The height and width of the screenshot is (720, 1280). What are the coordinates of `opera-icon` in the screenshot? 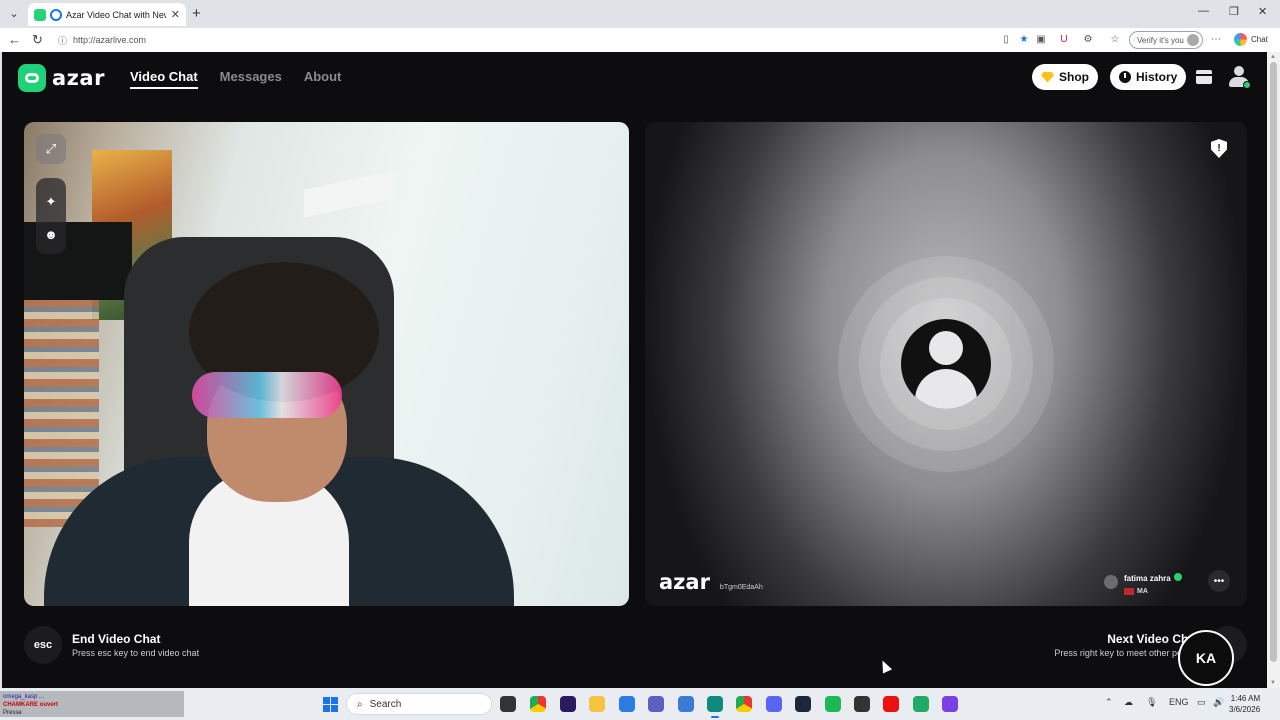 It's located at (891, 704).